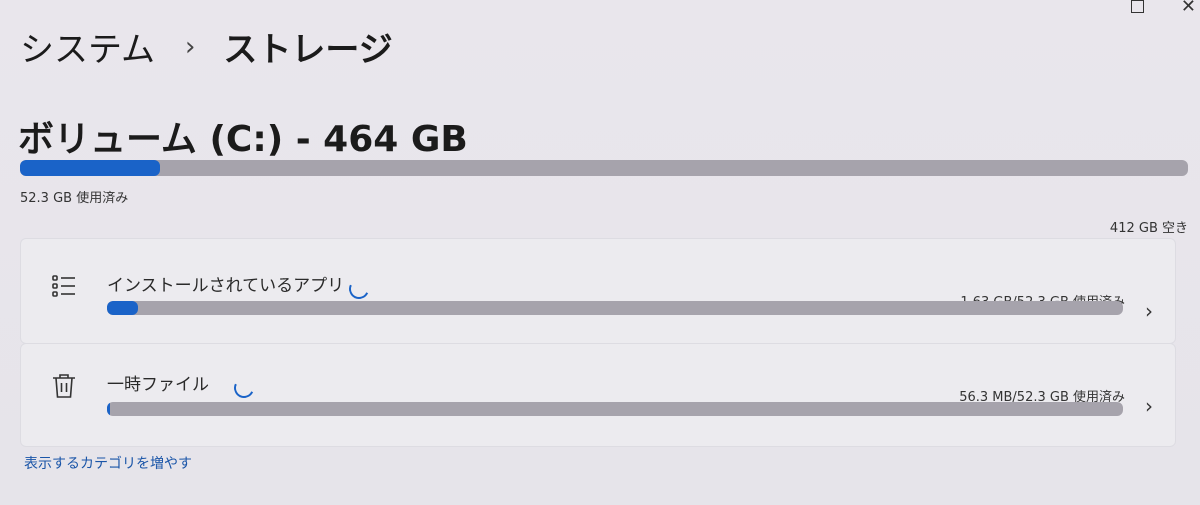 This screenshot has width=1200, height=505. What do you see at coordinates (87, 46) in the screenshot?
I see `breadcrumb-parent: システム` at bounding box center [87, 46].